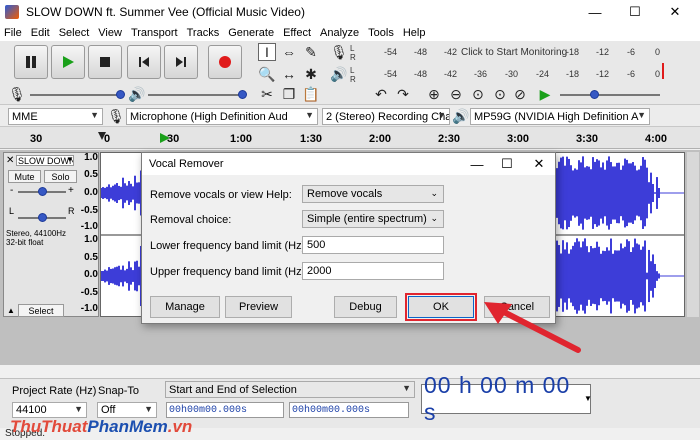  I want to click on ruler-tick: 2:30, so click(449, 139).